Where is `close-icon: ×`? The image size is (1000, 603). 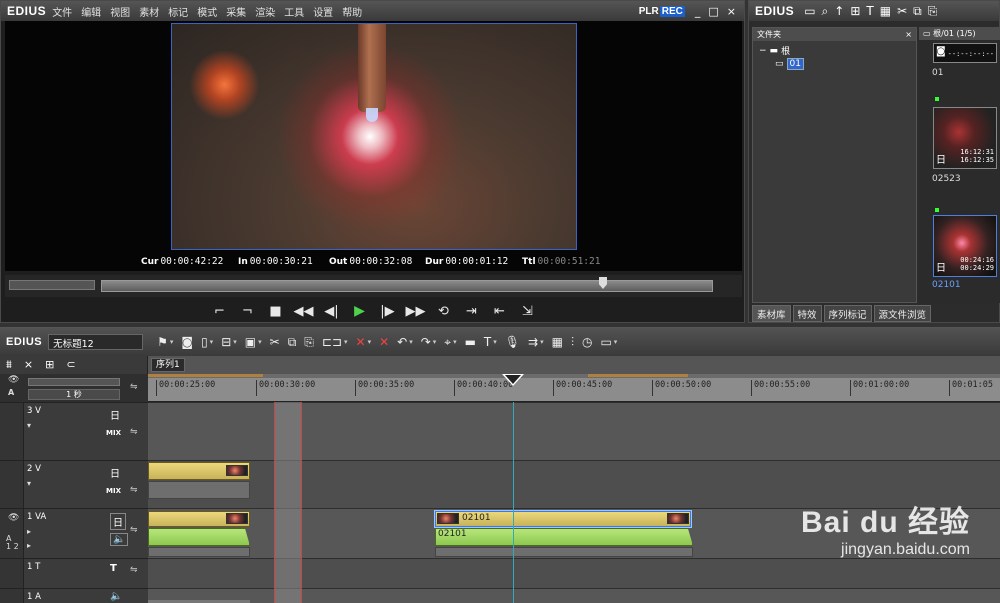 close-icon: × is located at coordinates (731, 11).